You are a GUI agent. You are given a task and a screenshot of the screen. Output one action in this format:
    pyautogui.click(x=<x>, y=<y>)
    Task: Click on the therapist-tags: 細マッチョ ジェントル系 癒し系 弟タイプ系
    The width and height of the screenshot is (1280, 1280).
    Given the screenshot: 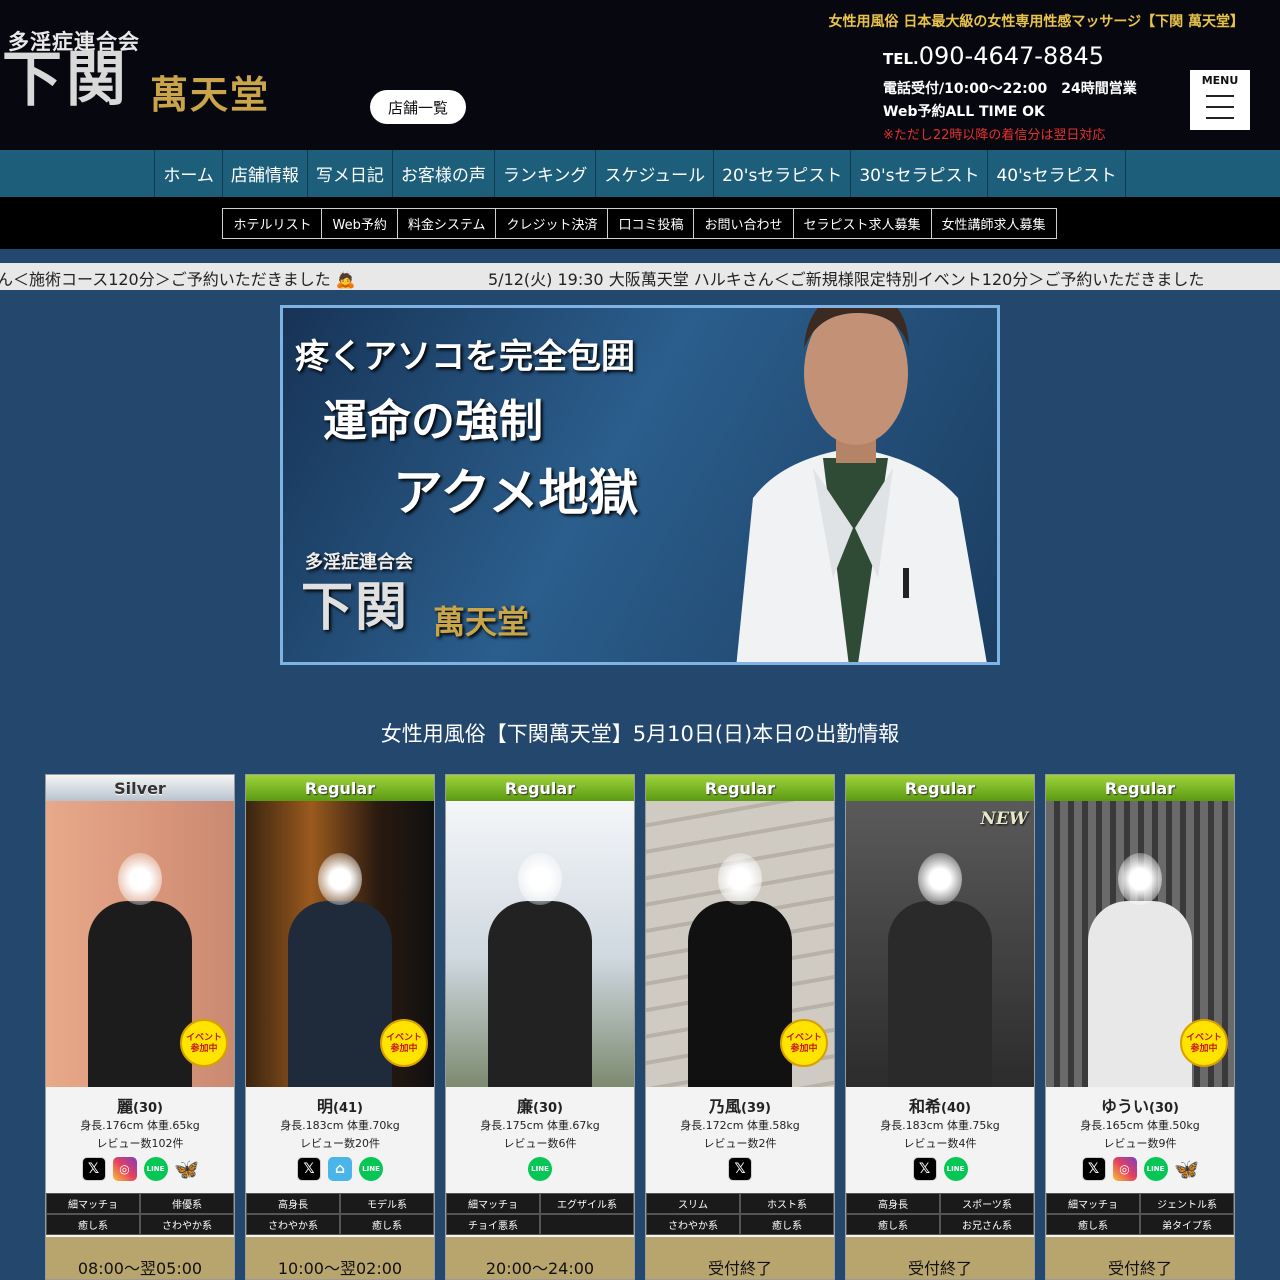 What is the action you would take?
    pyautogui.click(x=1140, y=1214)
    